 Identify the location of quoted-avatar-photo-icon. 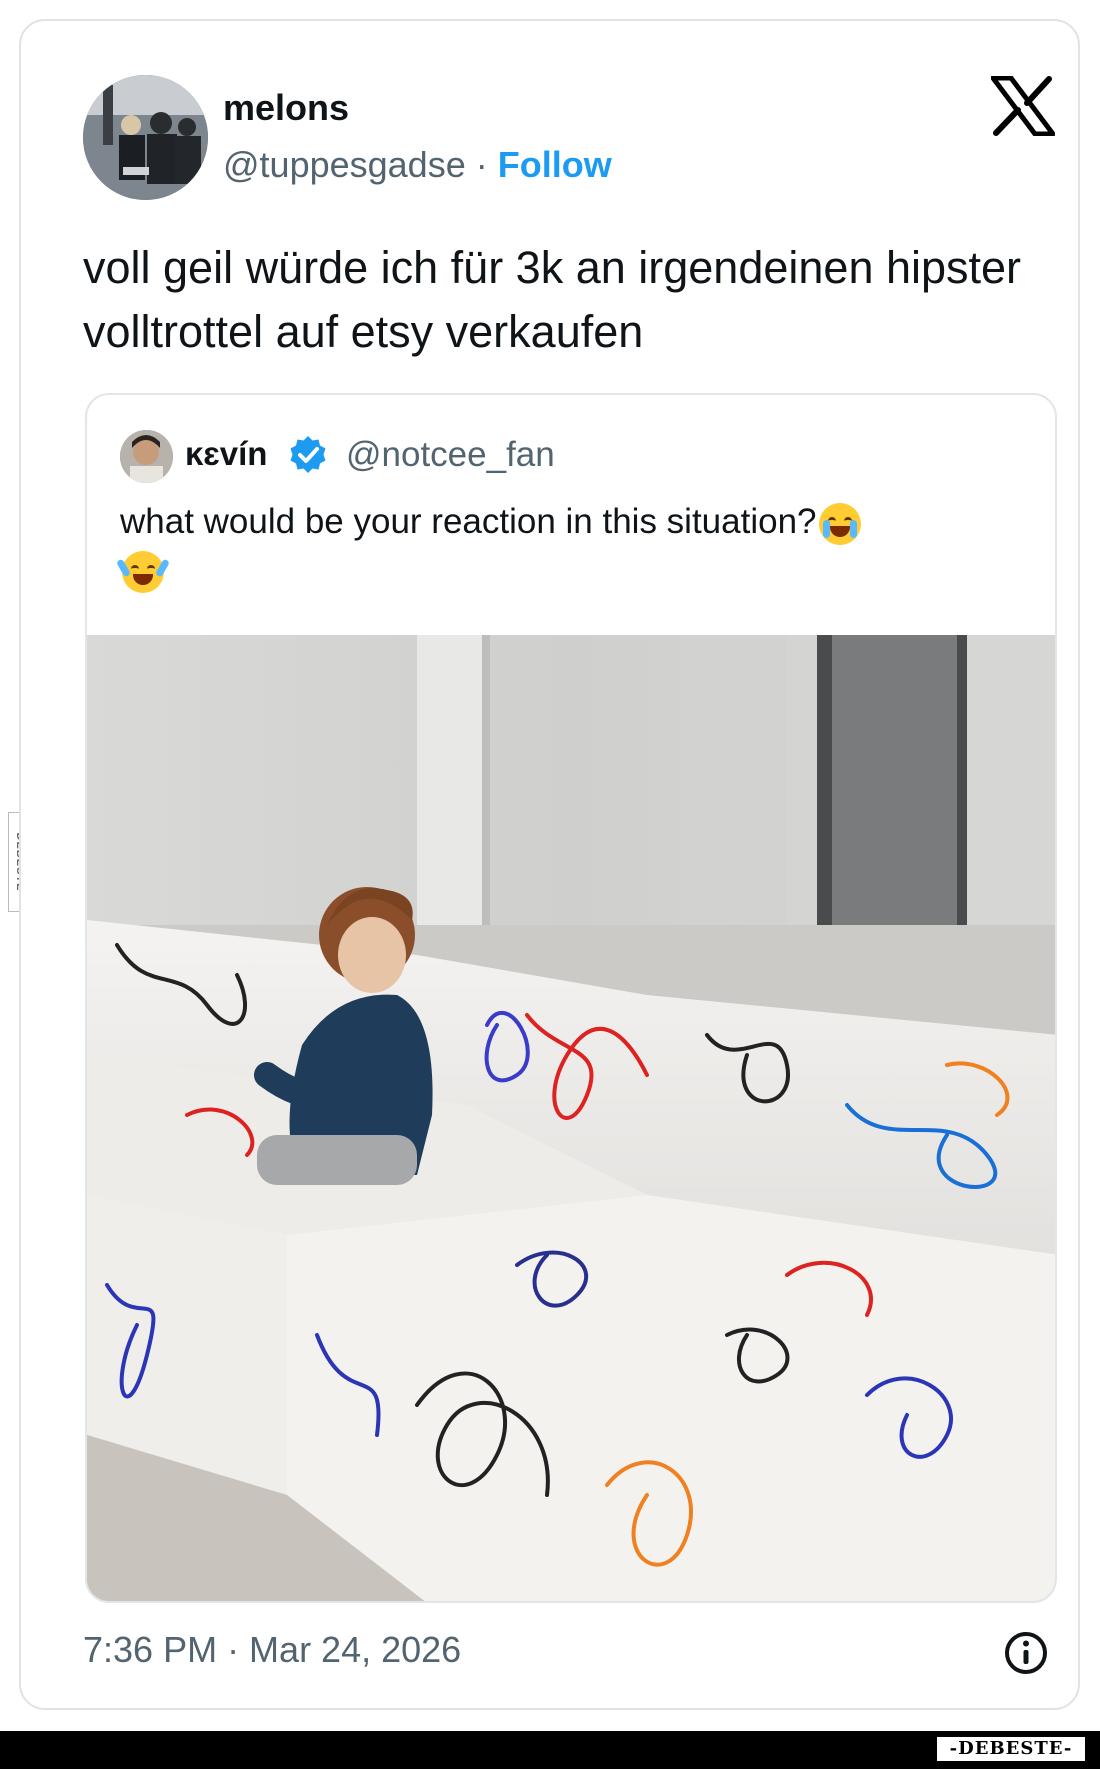
(146, 456).